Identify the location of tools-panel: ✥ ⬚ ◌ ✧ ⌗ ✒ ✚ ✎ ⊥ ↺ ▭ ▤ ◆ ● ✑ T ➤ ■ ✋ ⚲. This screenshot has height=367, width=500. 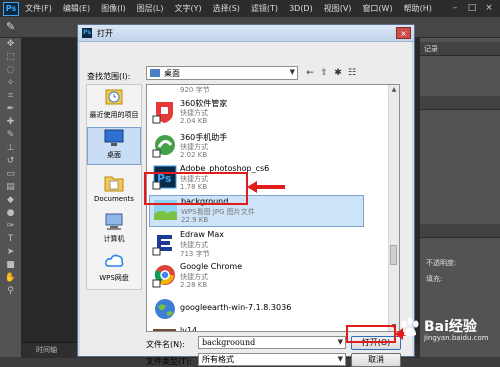
(11, 197).